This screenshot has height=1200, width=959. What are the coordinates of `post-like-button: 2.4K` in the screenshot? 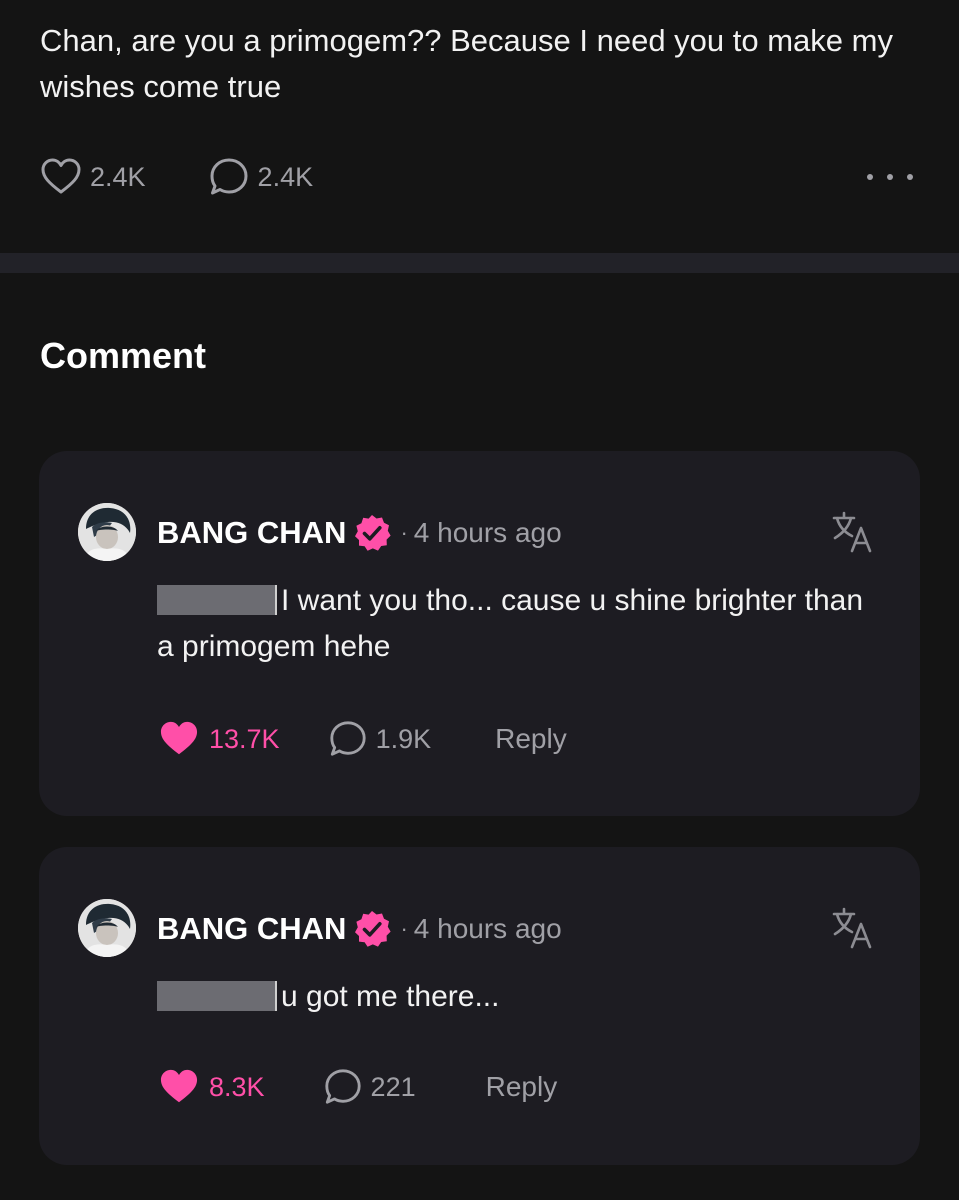 It's located at (93, 177).